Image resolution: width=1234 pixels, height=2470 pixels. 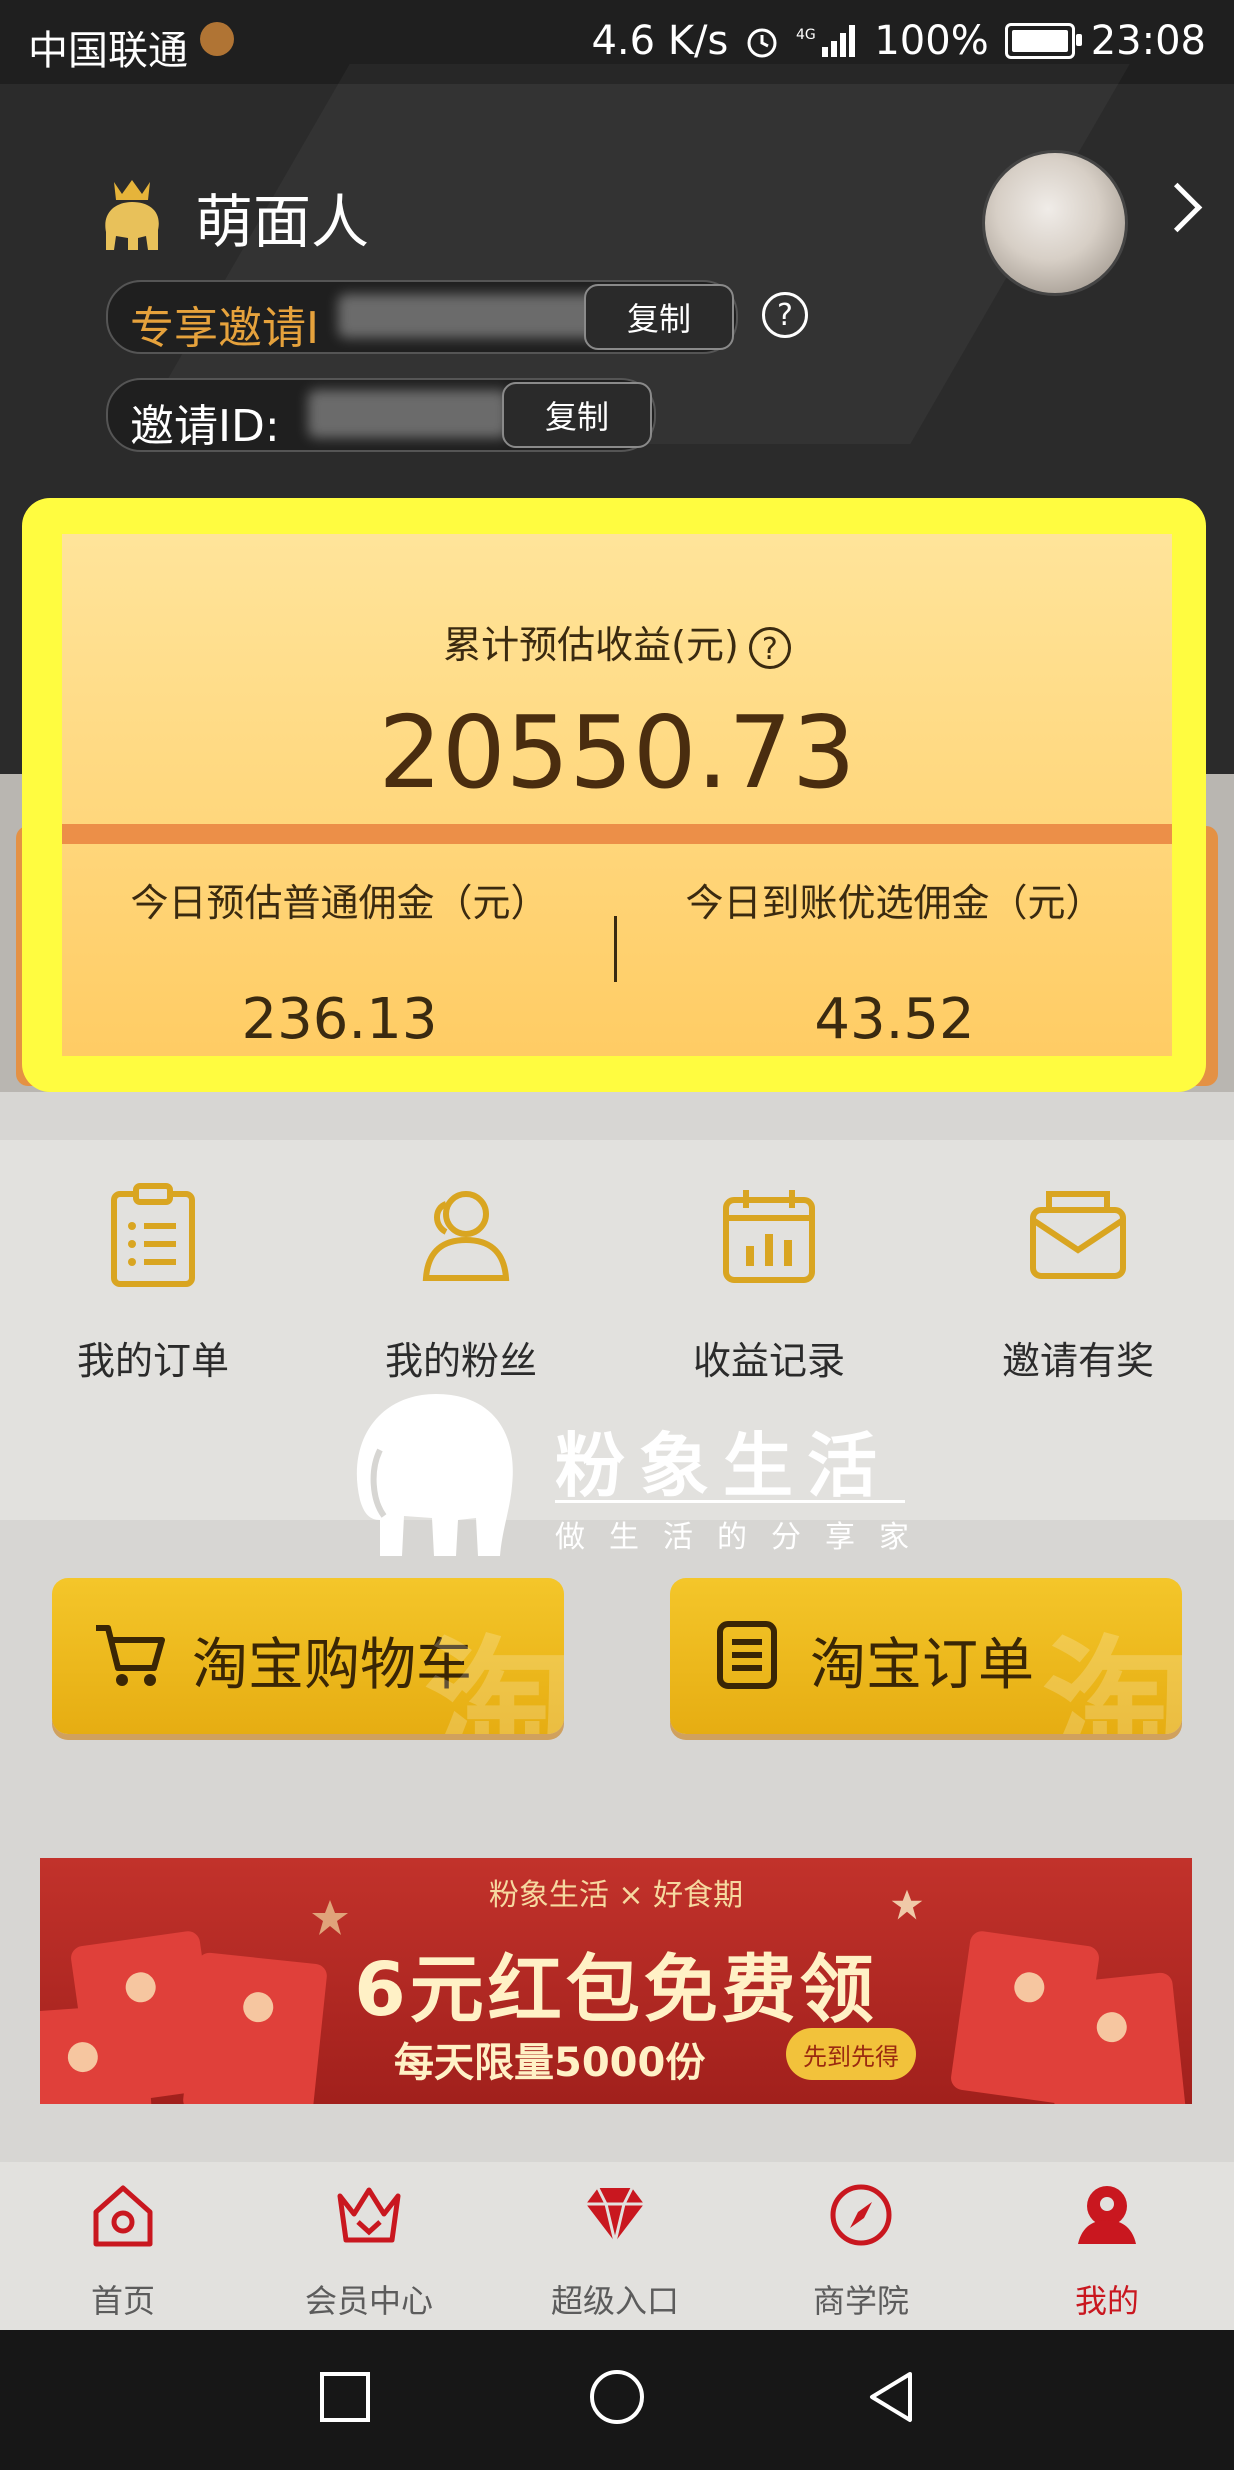 I want to click on back-icon, so click(x=891, y=2397).